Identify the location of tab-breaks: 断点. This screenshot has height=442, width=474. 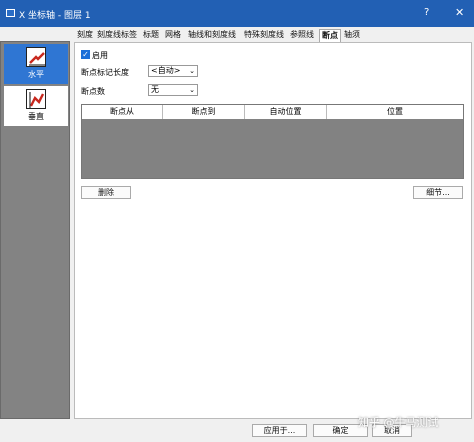
(330, 35).